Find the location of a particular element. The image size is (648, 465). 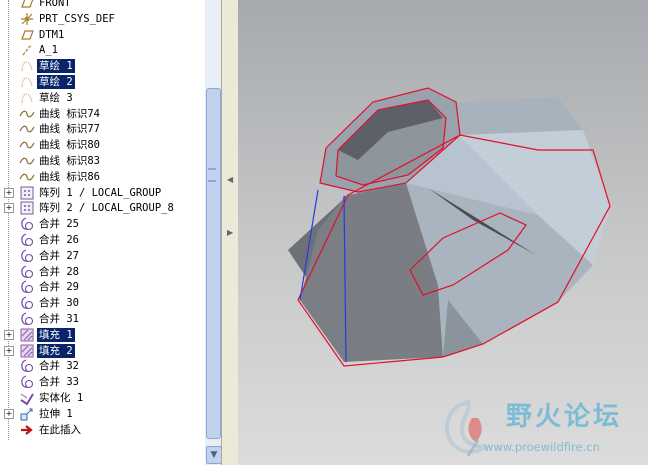

tree-item-label: 合并 32 is located at coordinates (59, 366).